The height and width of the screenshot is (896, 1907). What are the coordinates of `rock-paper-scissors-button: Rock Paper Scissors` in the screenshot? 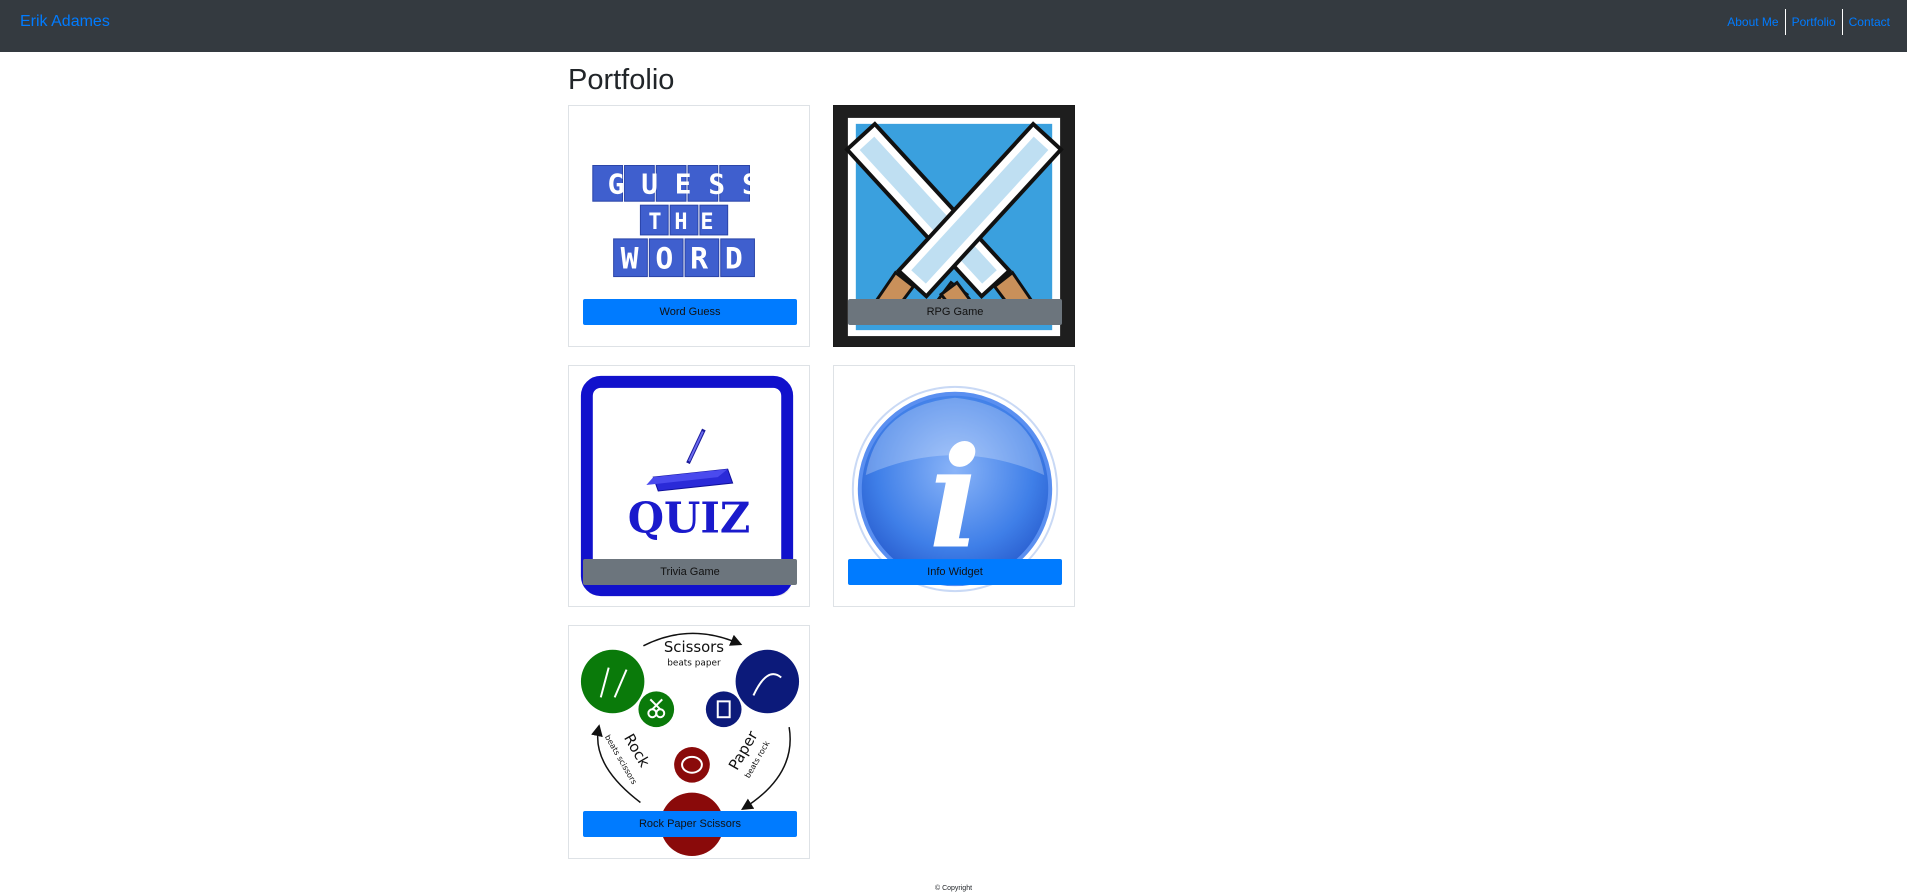 It's located at (690, 824).